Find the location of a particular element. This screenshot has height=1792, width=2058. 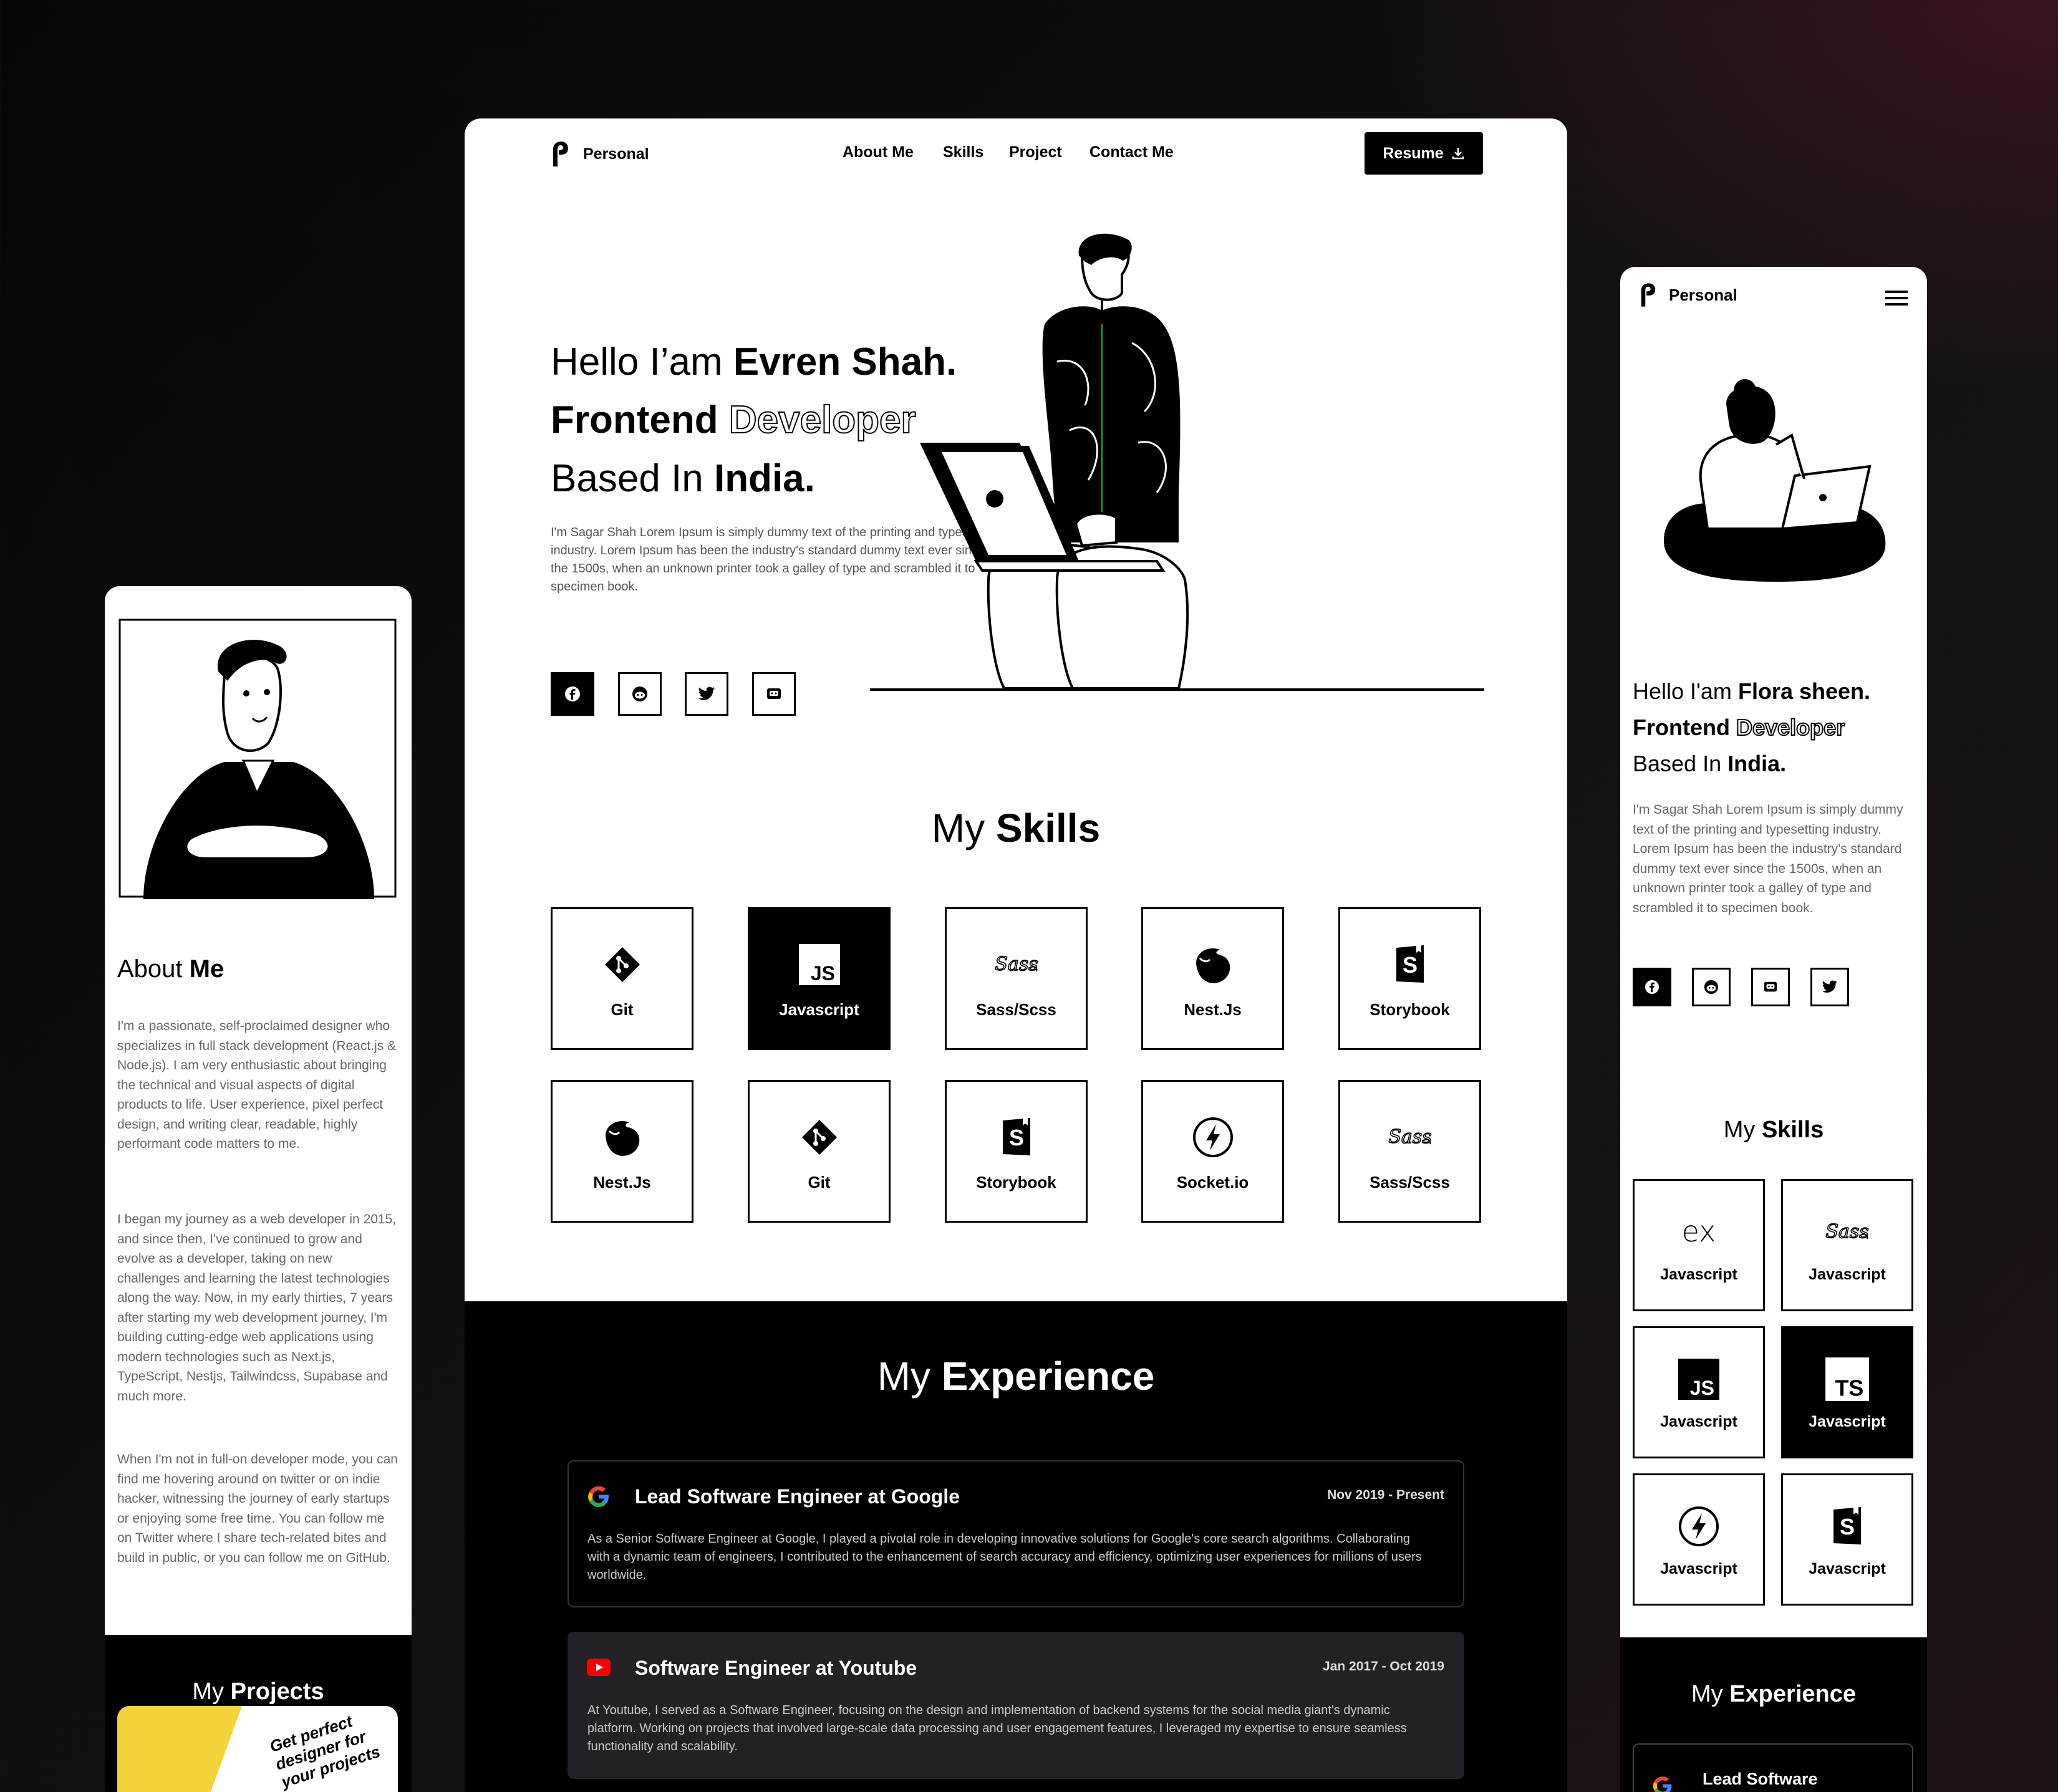

hero-line-2: Frontend Developer is located at coordinates (734, 420).